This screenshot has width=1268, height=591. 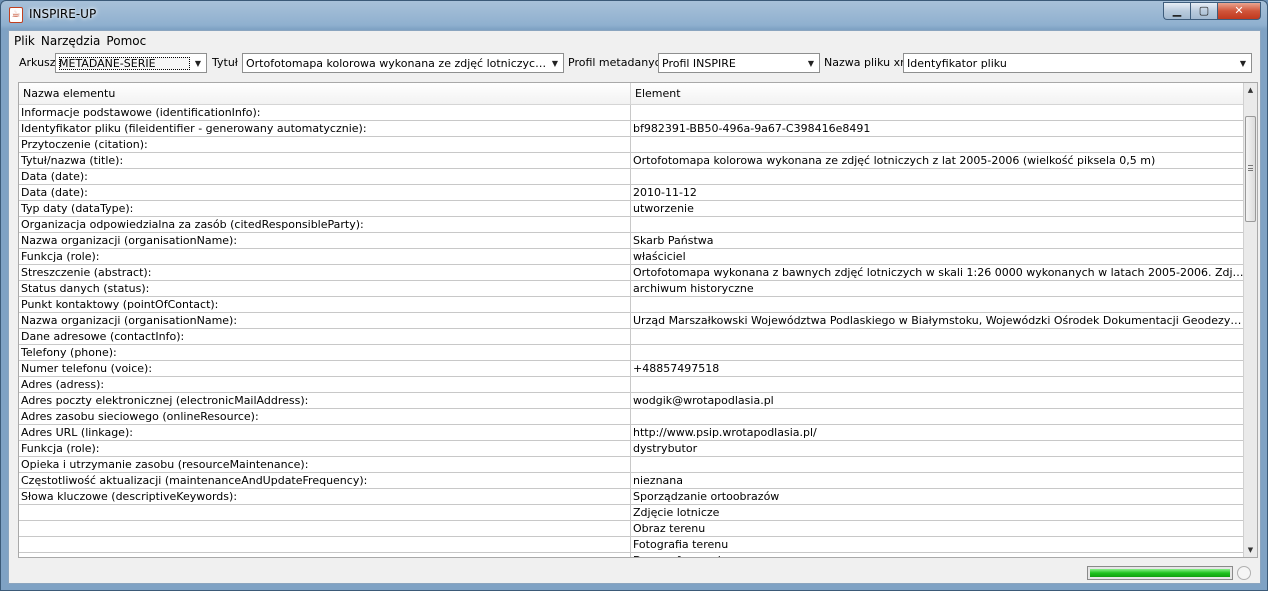 What do you see at coordinates (325, 384) in the screenshot?
I see `cell-nazwa-elementu: Adres (adress):` at bounding box center [325, 384].